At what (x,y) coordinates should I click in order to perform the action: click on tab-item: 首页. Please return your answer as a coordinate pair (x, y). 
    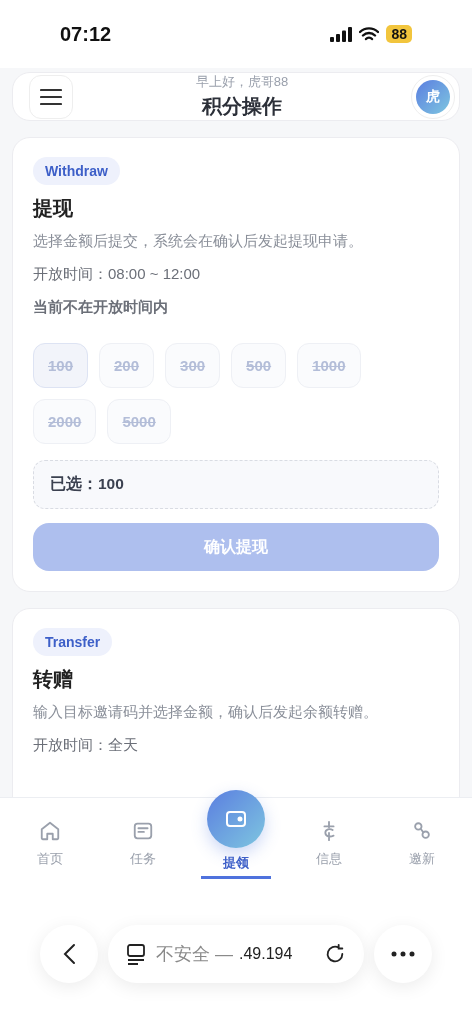
    Looking at the image, I should click on (50, 844).